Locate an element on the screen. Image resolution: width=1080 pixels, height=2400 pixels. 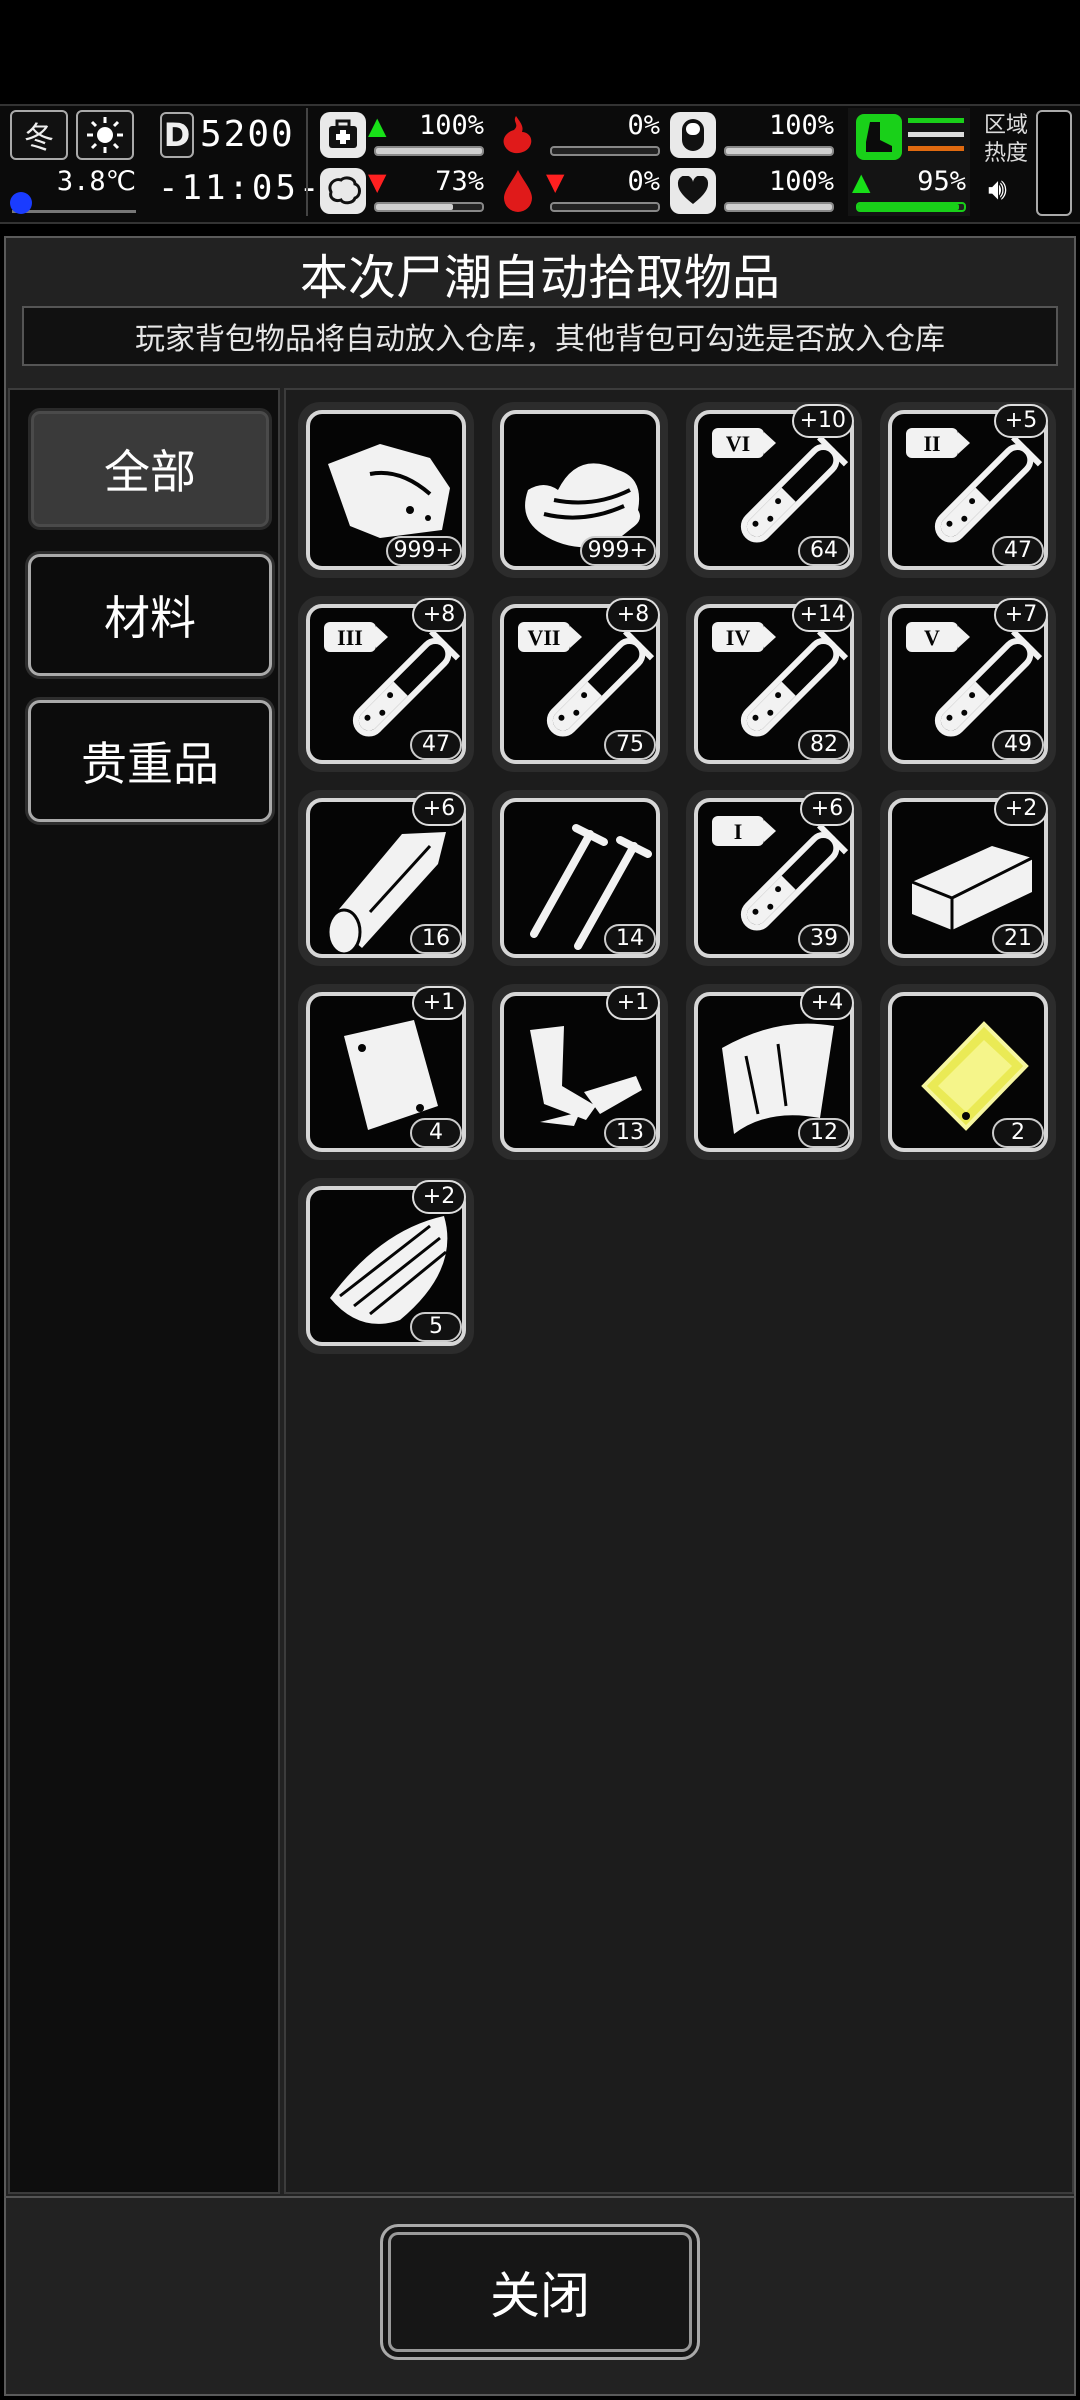
day-prefix: D is located at coordinates (177, 135).